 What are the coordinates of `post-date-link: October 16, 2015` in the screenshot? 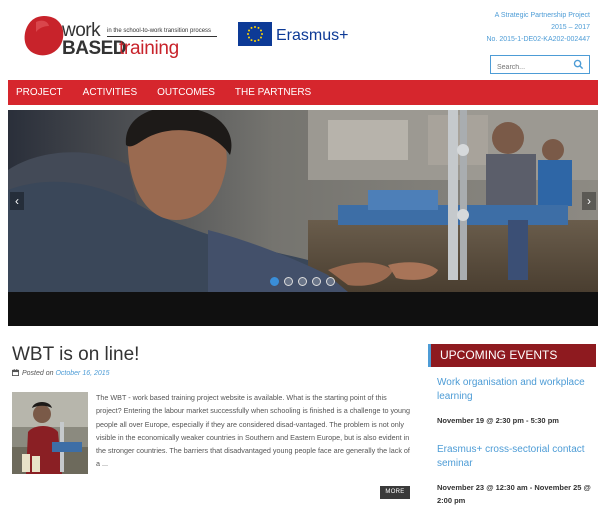 It's located at (82, 373).